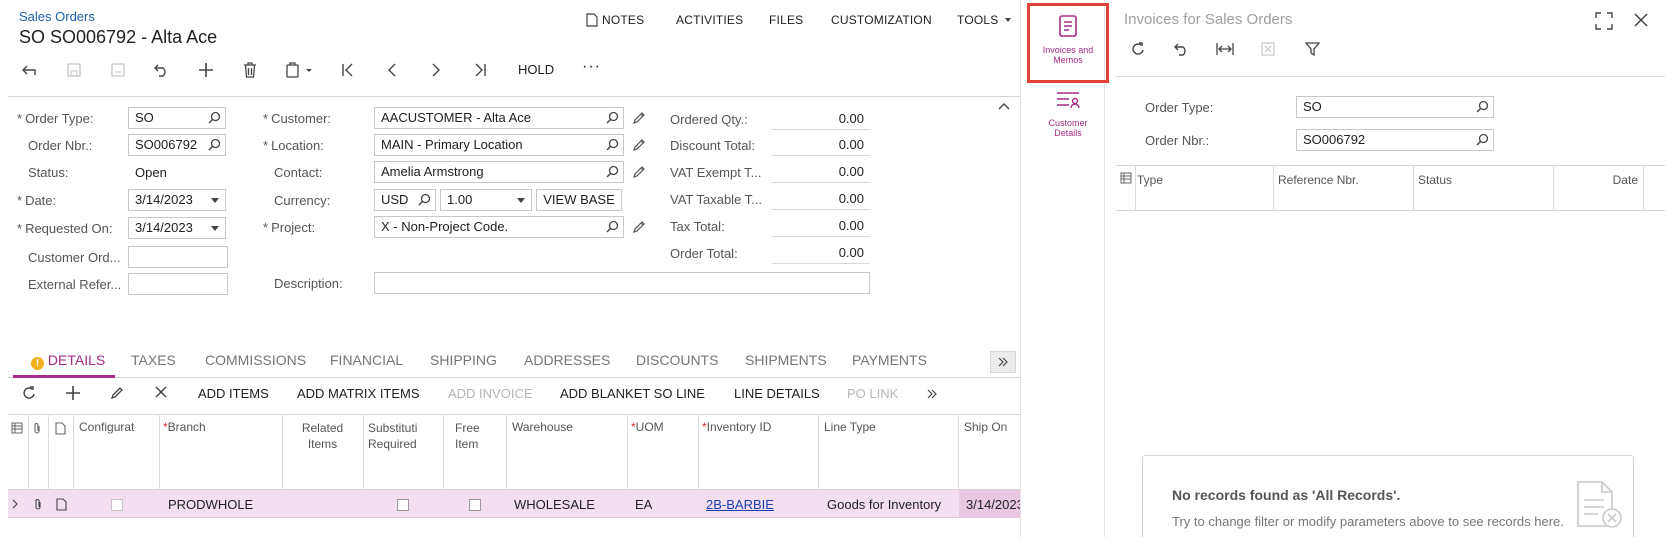  Describe the element at coordinates (872, 393) in the screenshot. I see `po-link-button: PO LINK` at that location.